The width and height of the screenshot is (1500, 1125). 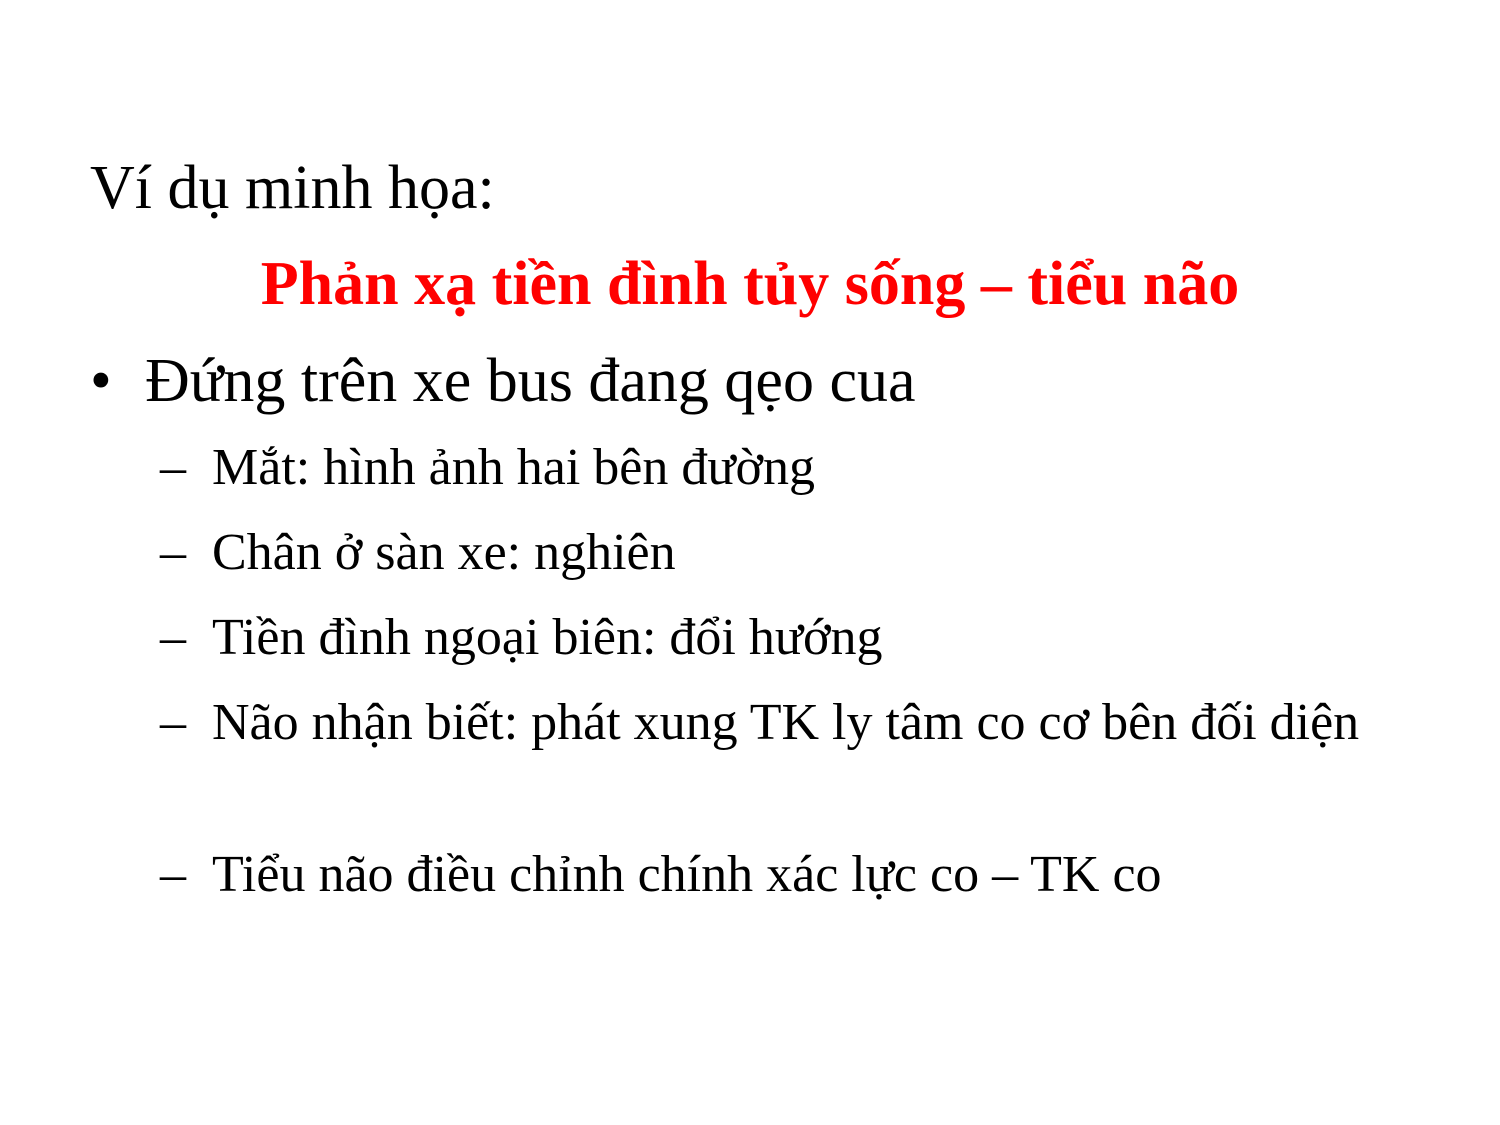 What do you see at coordinates (750, 284) in the screenshot?
I see `slide-title: Phản xạ tiền đình tủy sống – tiểu não` at bounding box center [750, 284].